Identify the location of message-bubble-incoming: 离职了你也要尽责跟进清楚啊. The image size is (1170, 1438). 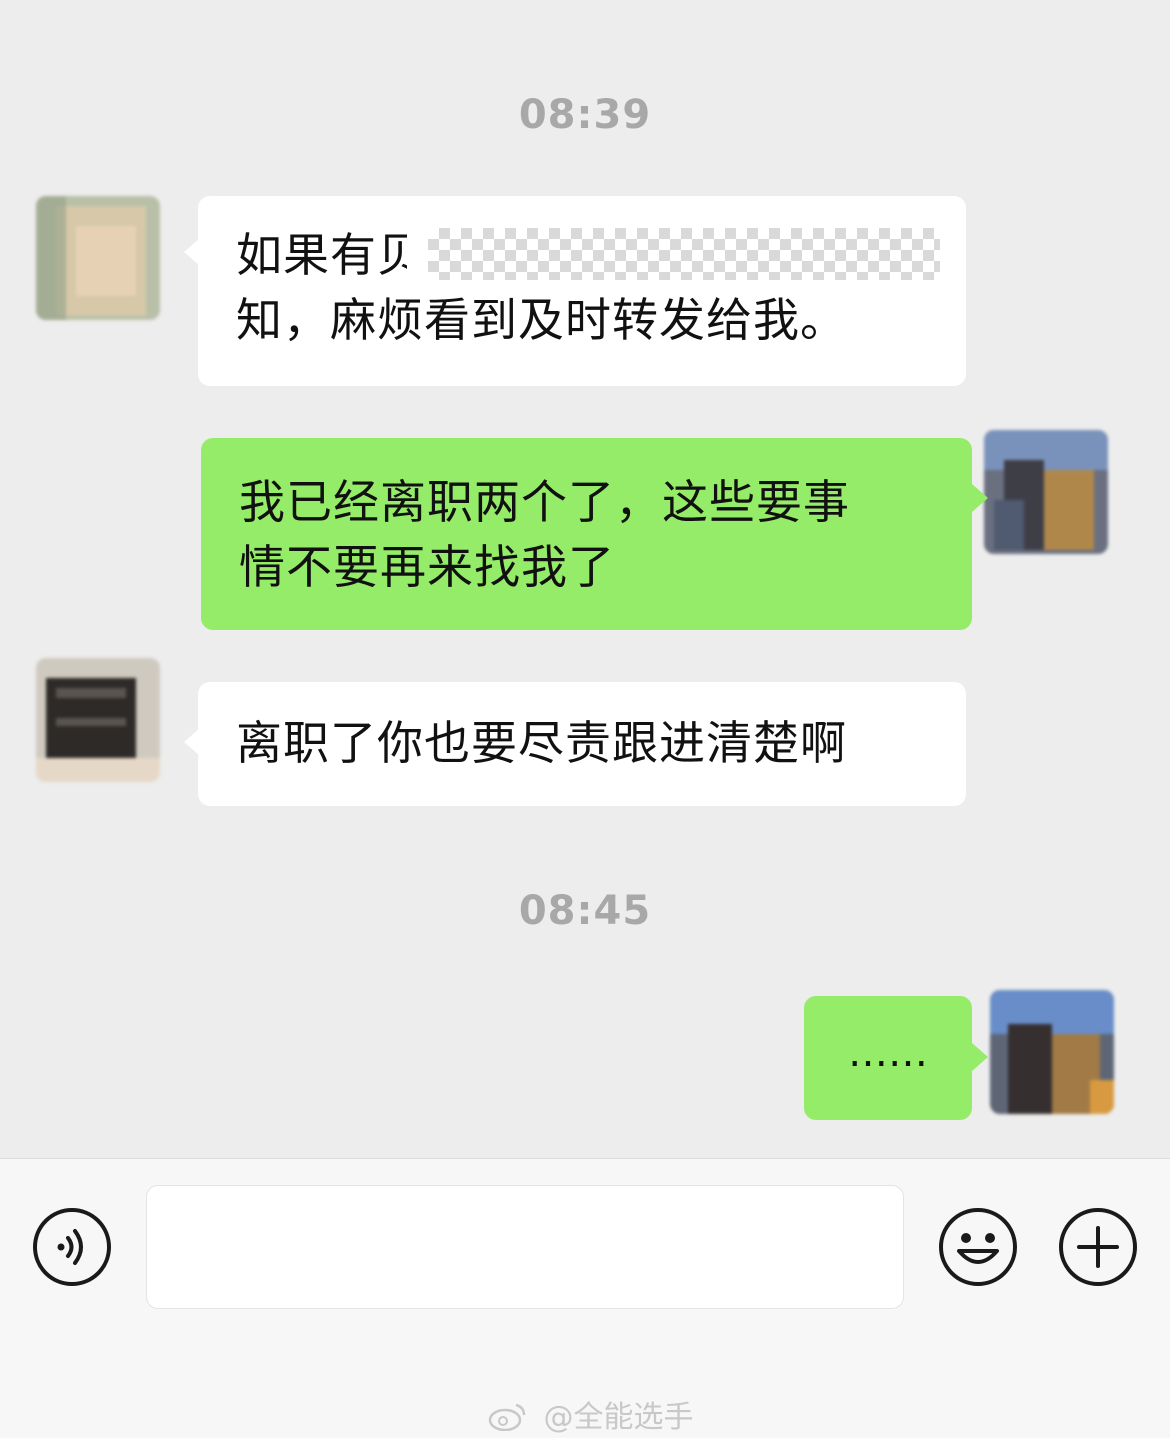
(582, 744).